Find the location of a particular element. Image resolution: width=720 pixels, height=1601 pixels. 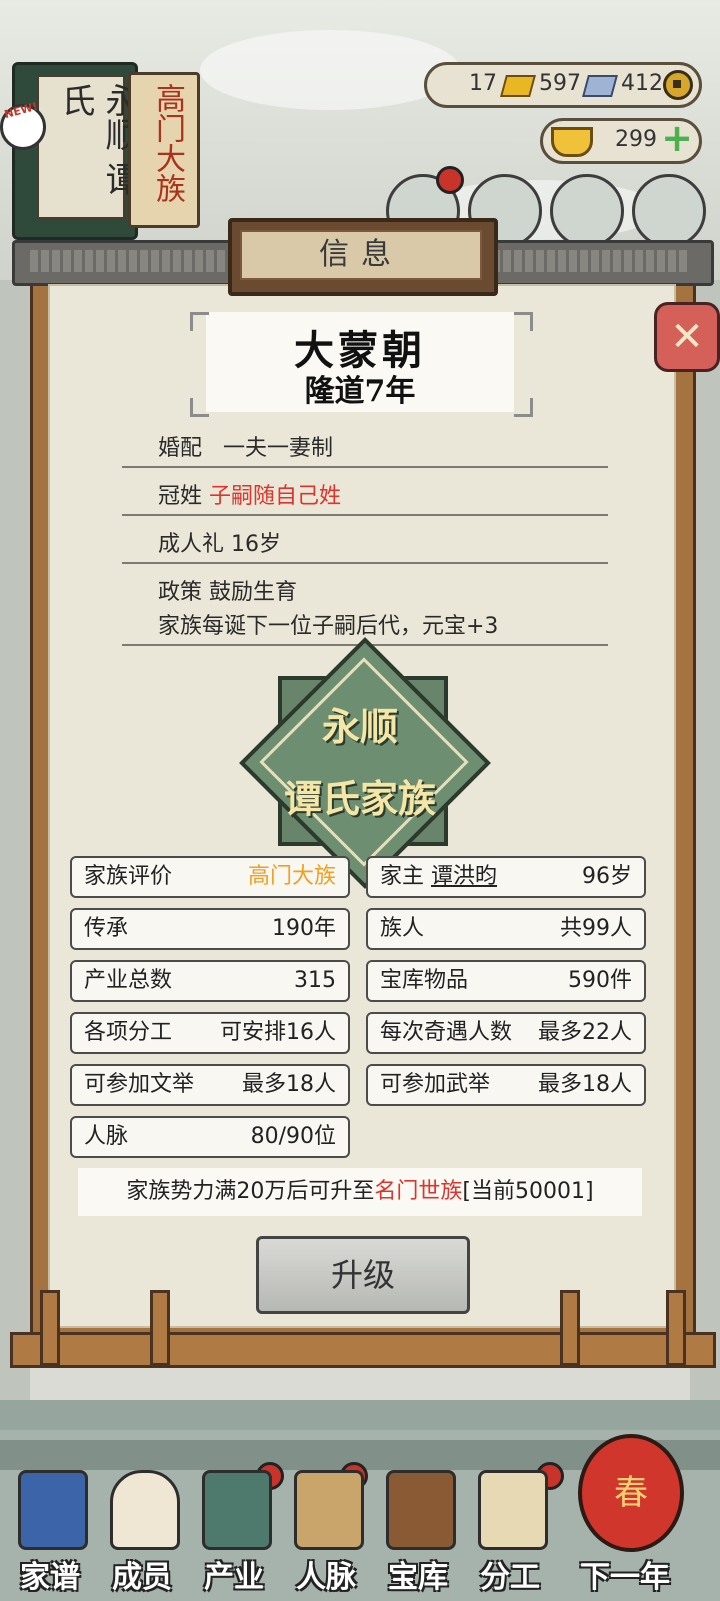

stat-assignments: 各项分工 可安排16人 is located at coordinates (210, 1033).